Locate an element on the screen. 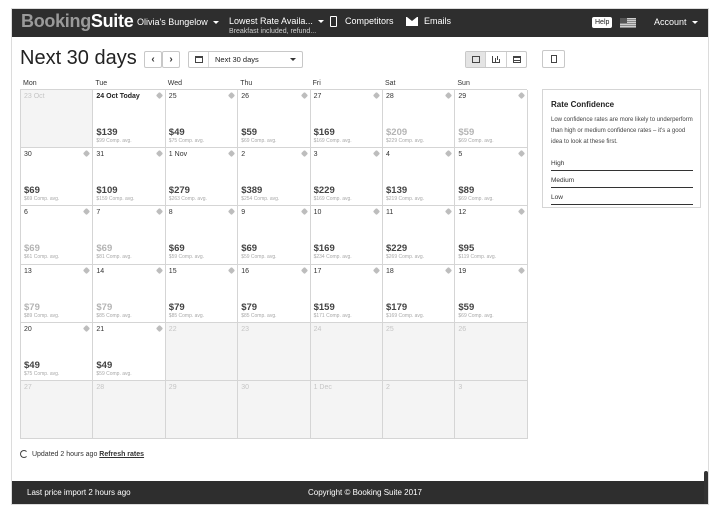 Image resolution: width=720 pixels, height=517 pixels. next-button: › is located at coordinates (171, 59).